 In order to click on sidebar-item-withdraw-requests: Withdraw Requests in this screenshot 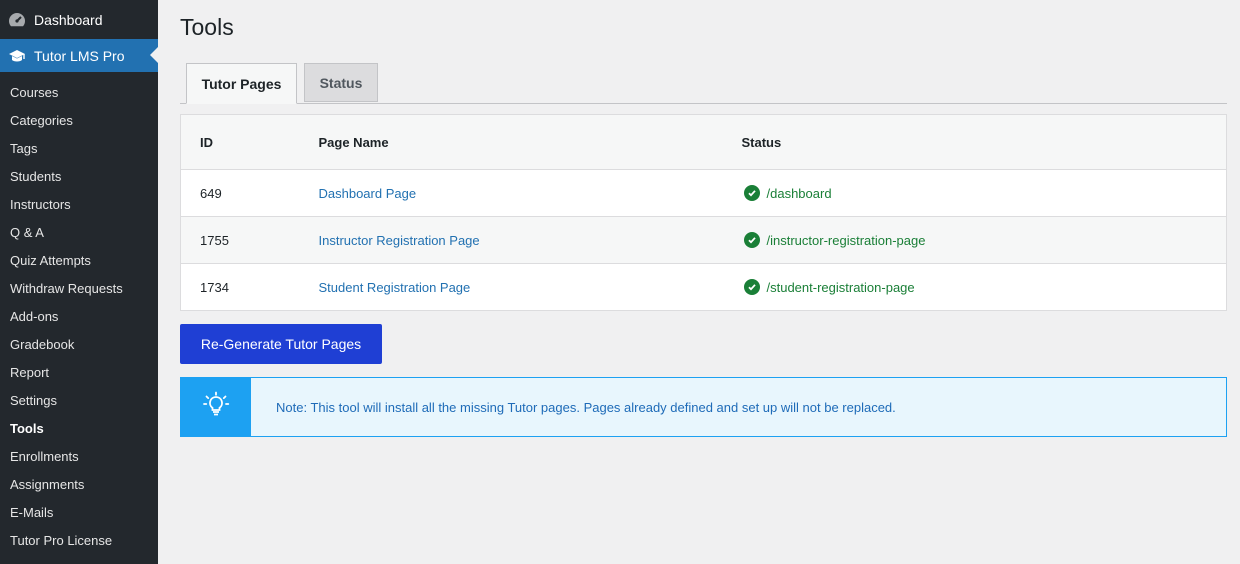, I will do `click(79, 289)`.